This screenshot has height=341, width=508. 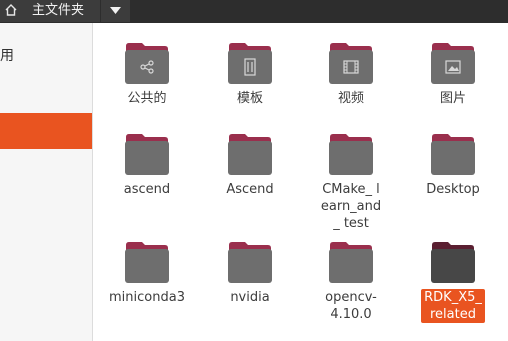 I want to click on folder-item: 模板, so click(x=250, y=74).